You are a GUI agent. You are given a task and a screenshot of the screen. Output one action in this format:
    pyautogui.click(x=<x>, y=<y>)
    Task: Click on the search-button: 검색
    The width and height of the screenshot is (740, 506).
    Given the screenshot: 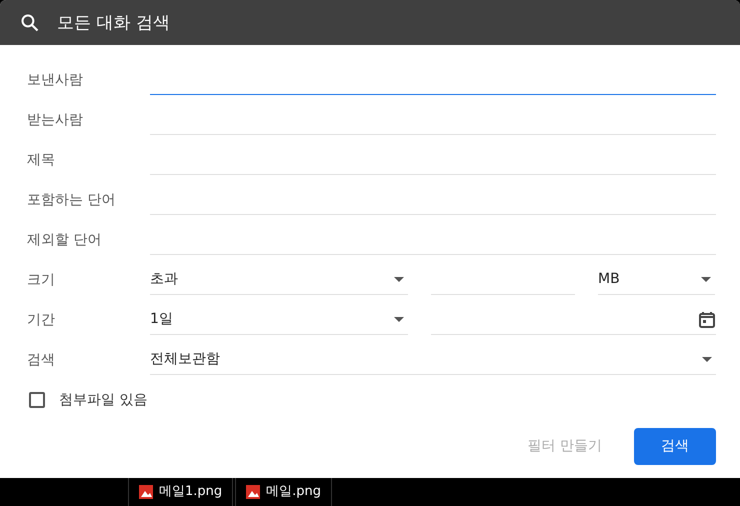 What is the action you would take?
    pyautogui.click(x=675, y=446)
    